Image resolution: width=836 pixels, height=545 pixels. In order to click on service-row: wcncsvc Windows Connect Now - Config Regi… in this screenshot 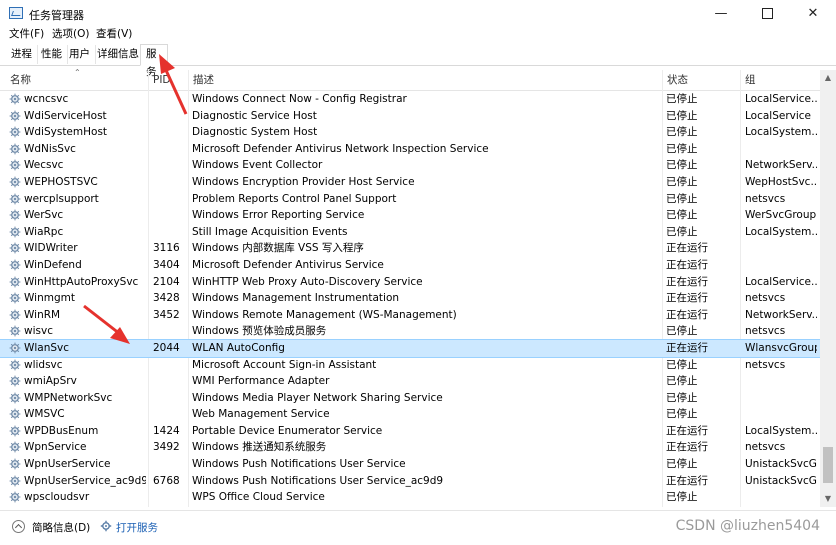, I will do `click(410, 99)`.